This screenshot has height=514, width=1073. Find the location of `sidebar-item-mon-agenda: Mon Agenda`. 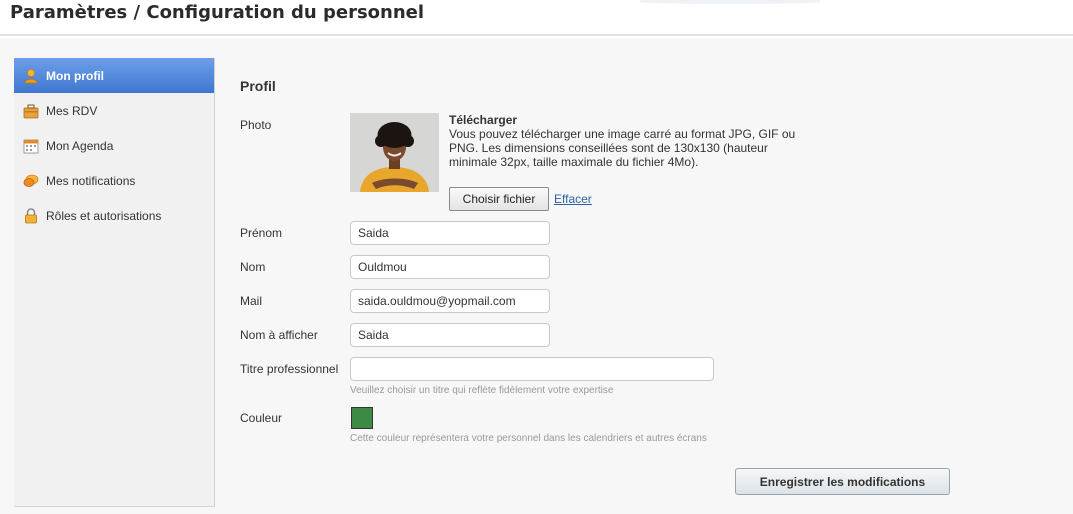

sidebar-item-mon-agenda: Mon Agenda is located at coordinates (114, 145).